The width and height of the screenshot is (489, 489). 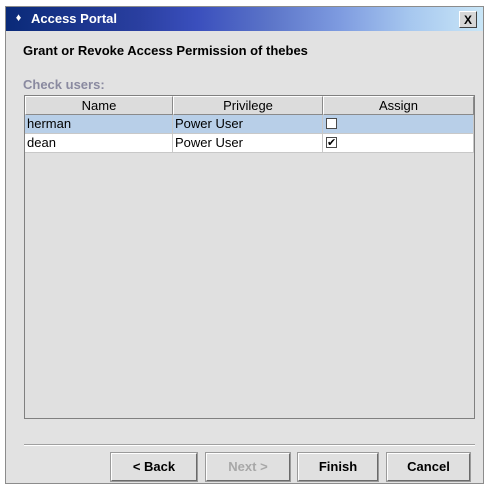 What do you see at coordinates (249, 445) in the screenshot?
I see `divider` at bounding box center [249, 445].